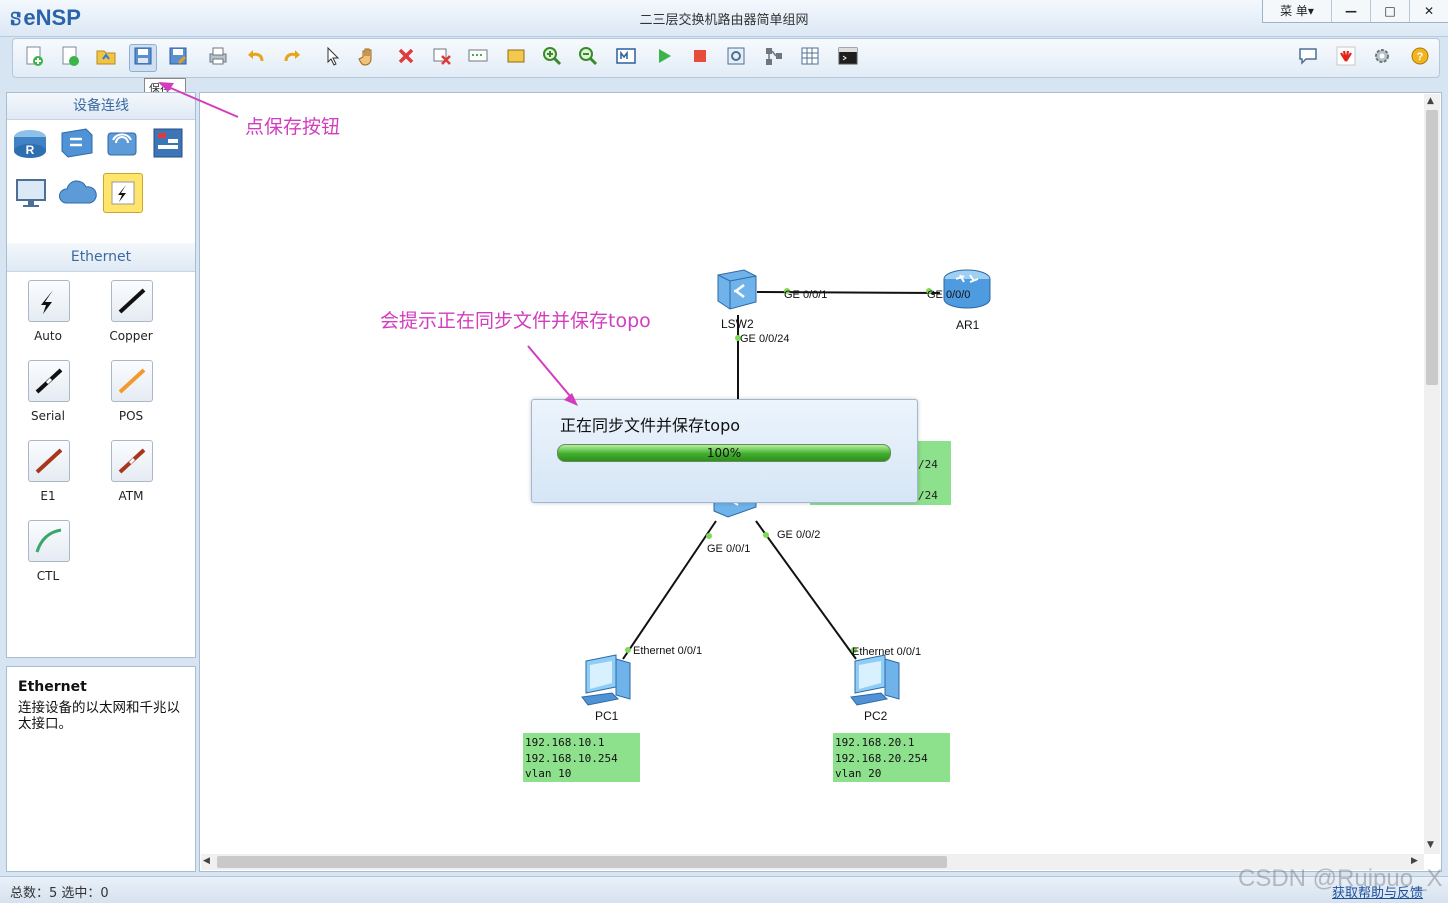 The width and height of the screenshot is (1448, 903). What do you see at coordinates (724, 884) in the screenshot?
I see `status-bar: 总数：5 选中：0 CSDN @Ruipuo_X 获取帮助与反馈` at bounding box center [724, 884].